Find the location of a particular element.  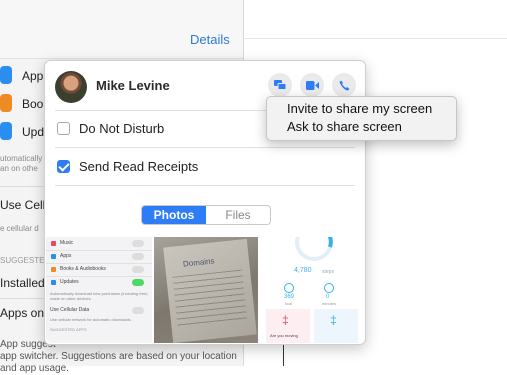

phone-call-button is located at coordinates (344, 85).